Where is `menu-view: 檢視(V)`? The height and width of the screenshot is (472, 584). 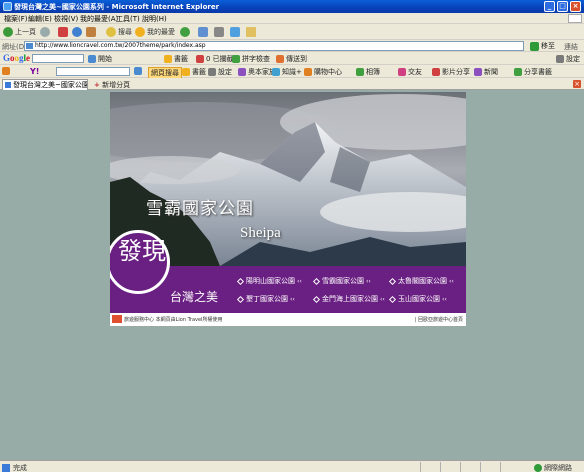
menu-view: 檢視(V) is located at coordinates (66, 19).